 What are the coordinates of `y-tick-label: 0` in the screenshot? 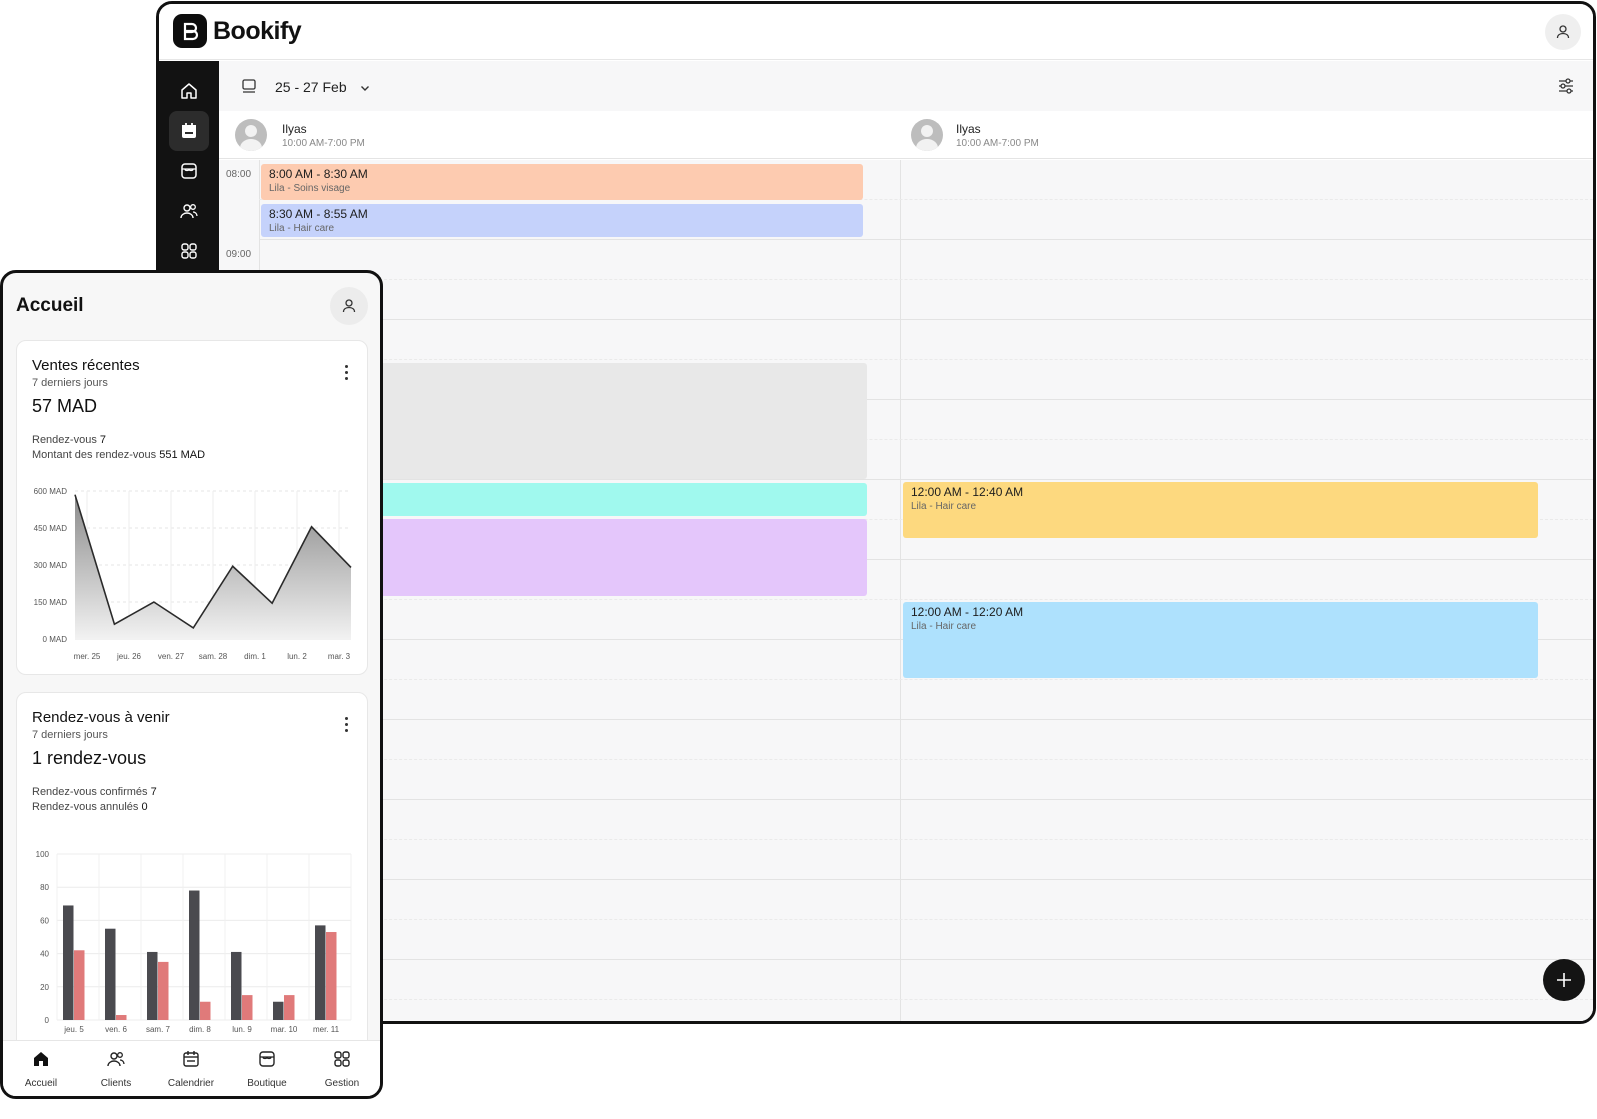 It's located at (47, 1020).